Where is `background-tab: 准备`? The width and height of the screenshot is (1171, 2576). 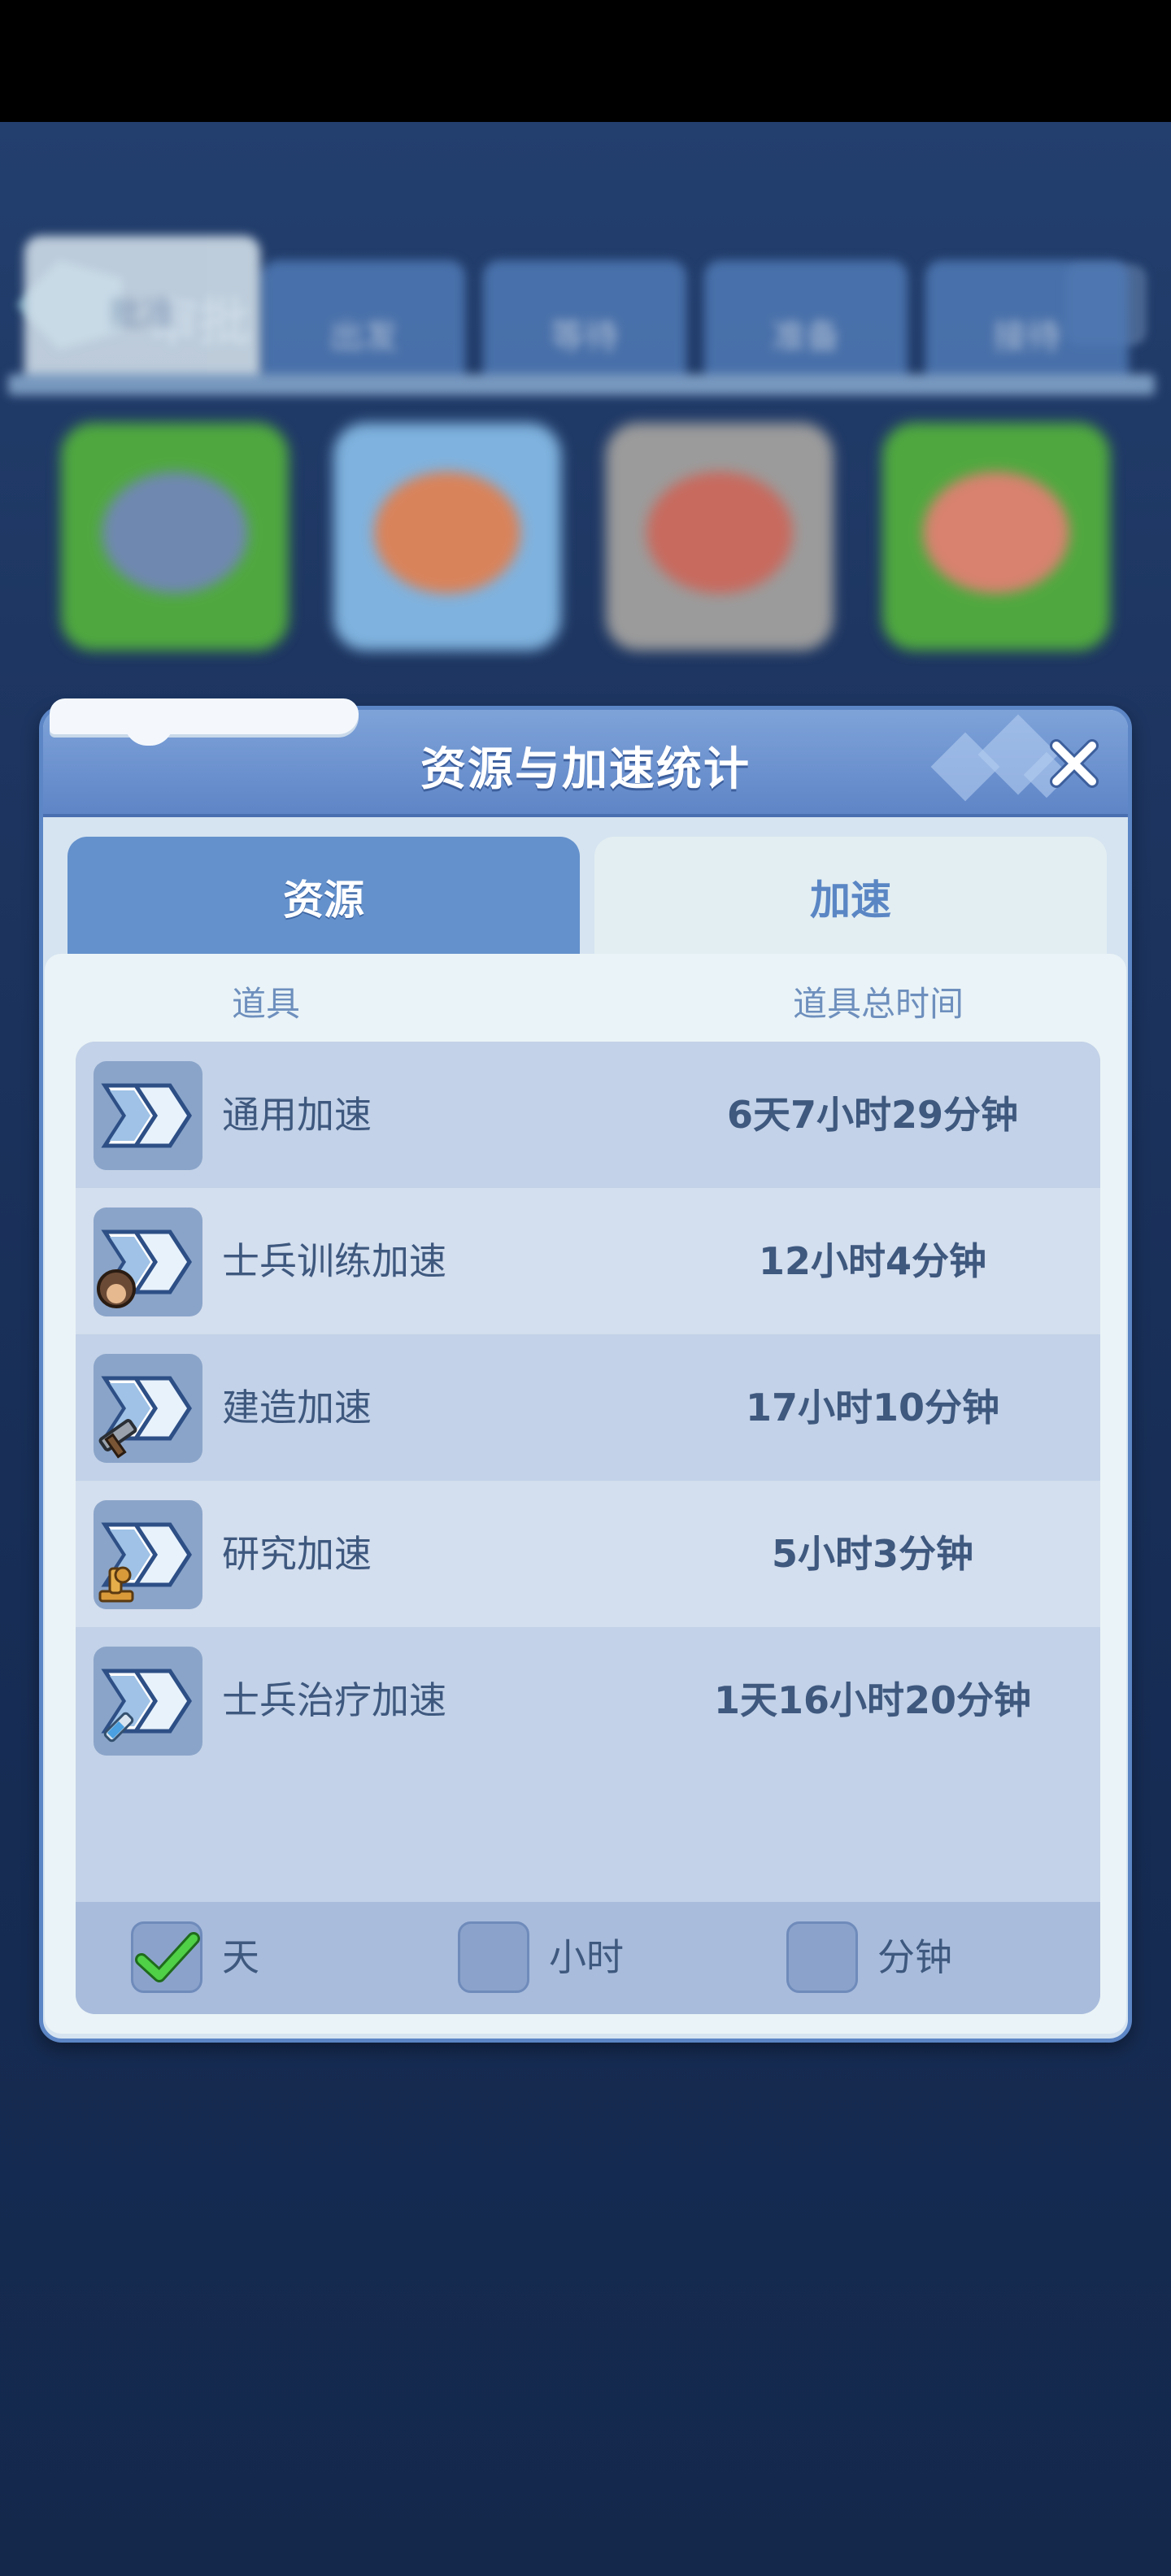 background-tab: 准备 is located at coordinates (806, 317).